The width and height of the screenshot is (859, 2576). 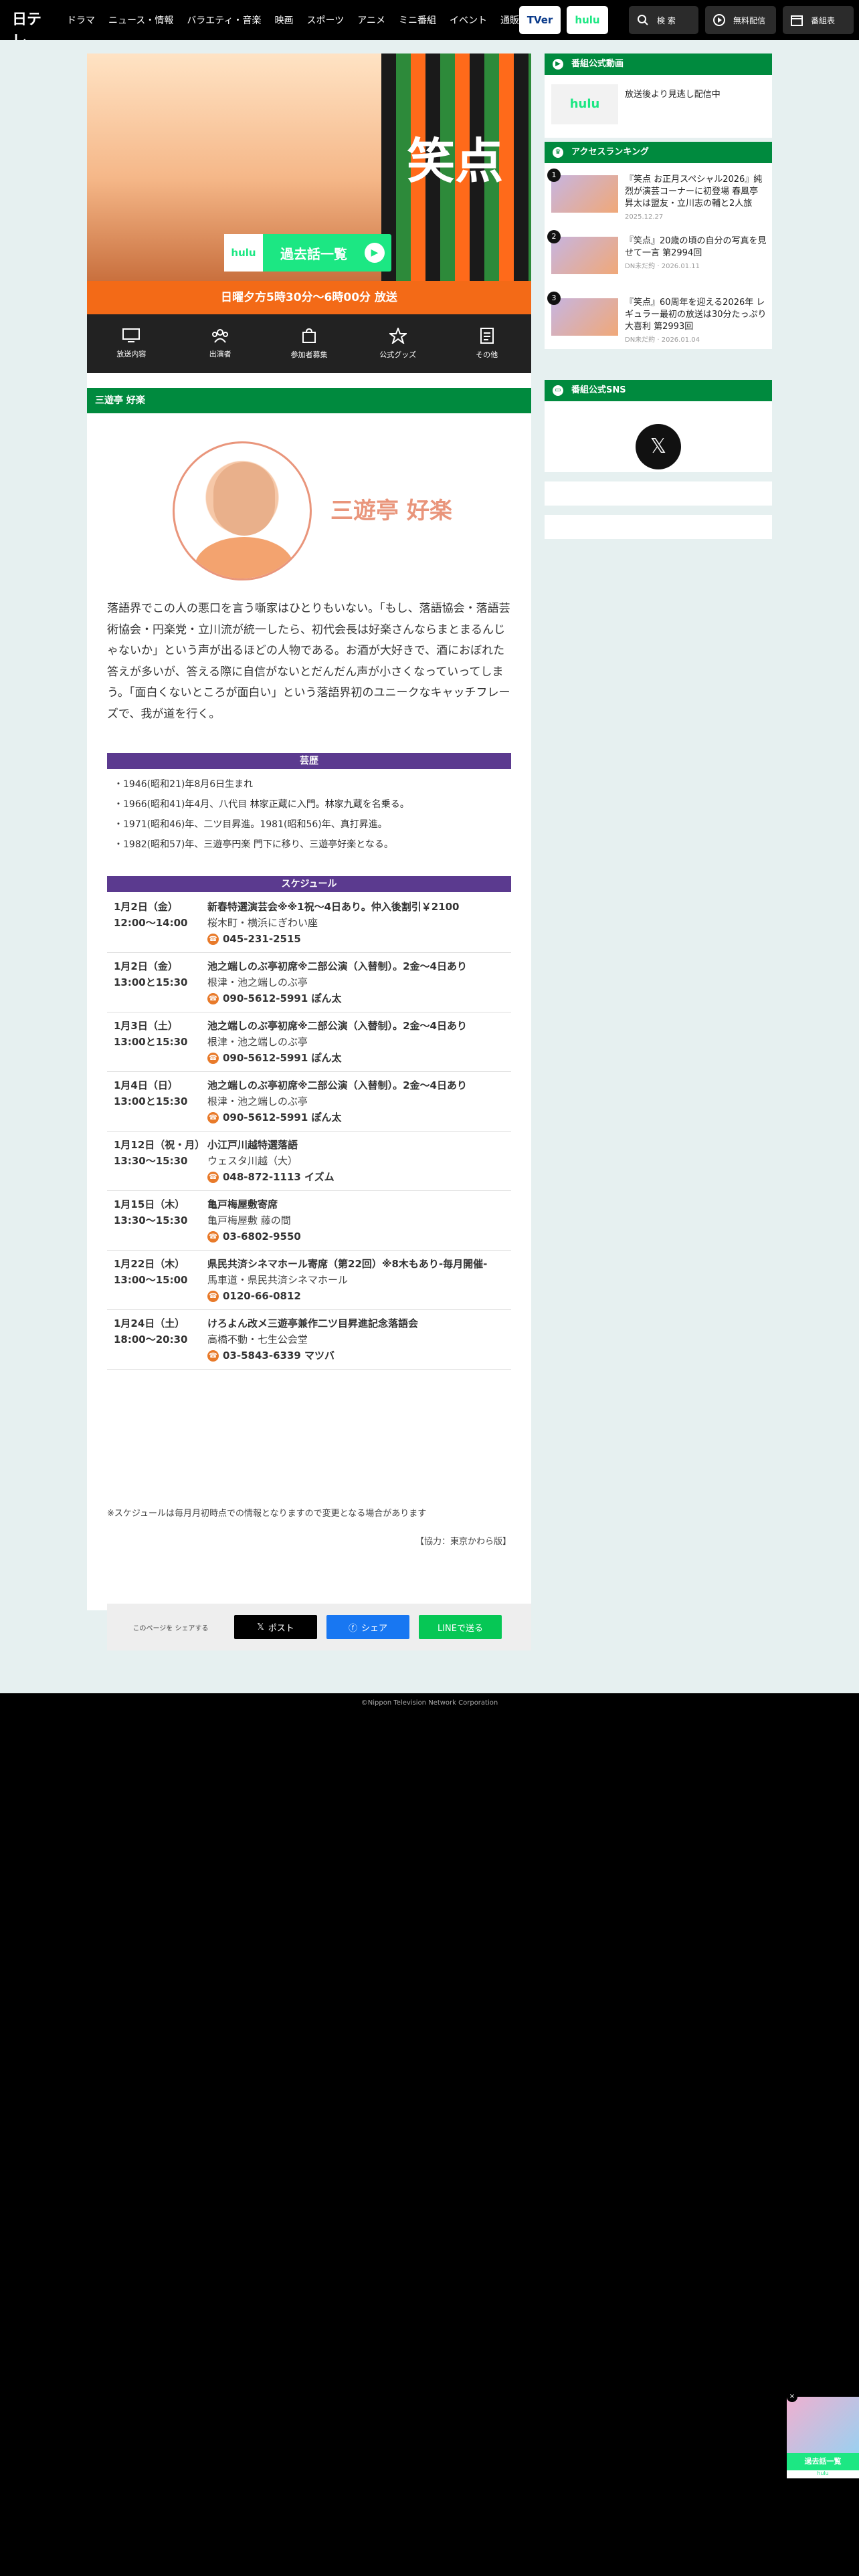 What do you see at coordinates (283, 20) in the screenshot?
I see `nav-movie: 映画` at bounding box center [283, 20].